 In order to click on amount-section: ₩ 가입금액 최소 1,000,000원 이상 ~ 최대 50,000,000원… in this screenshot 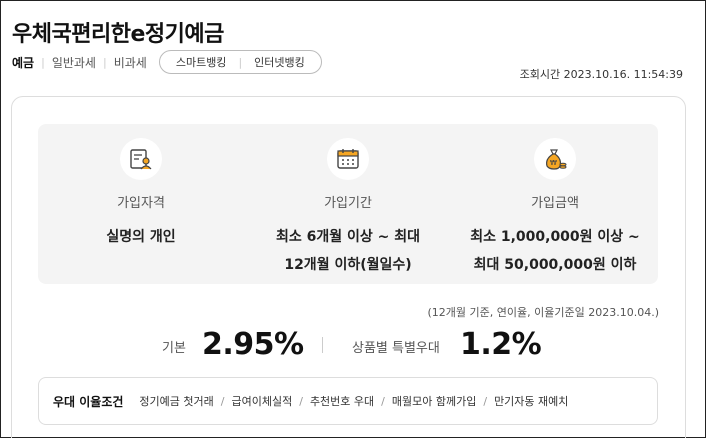, I will do `click(555, 208)`.